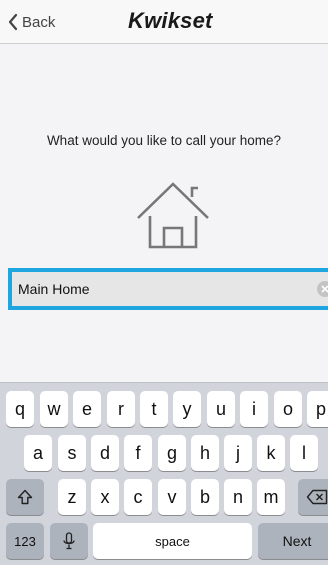 The height and width of the screenshot is (565, 328). Describe the element at coordinates (164, 140) in the screenshot. I see `prompt-text: What would you like to call your home?` at that location.